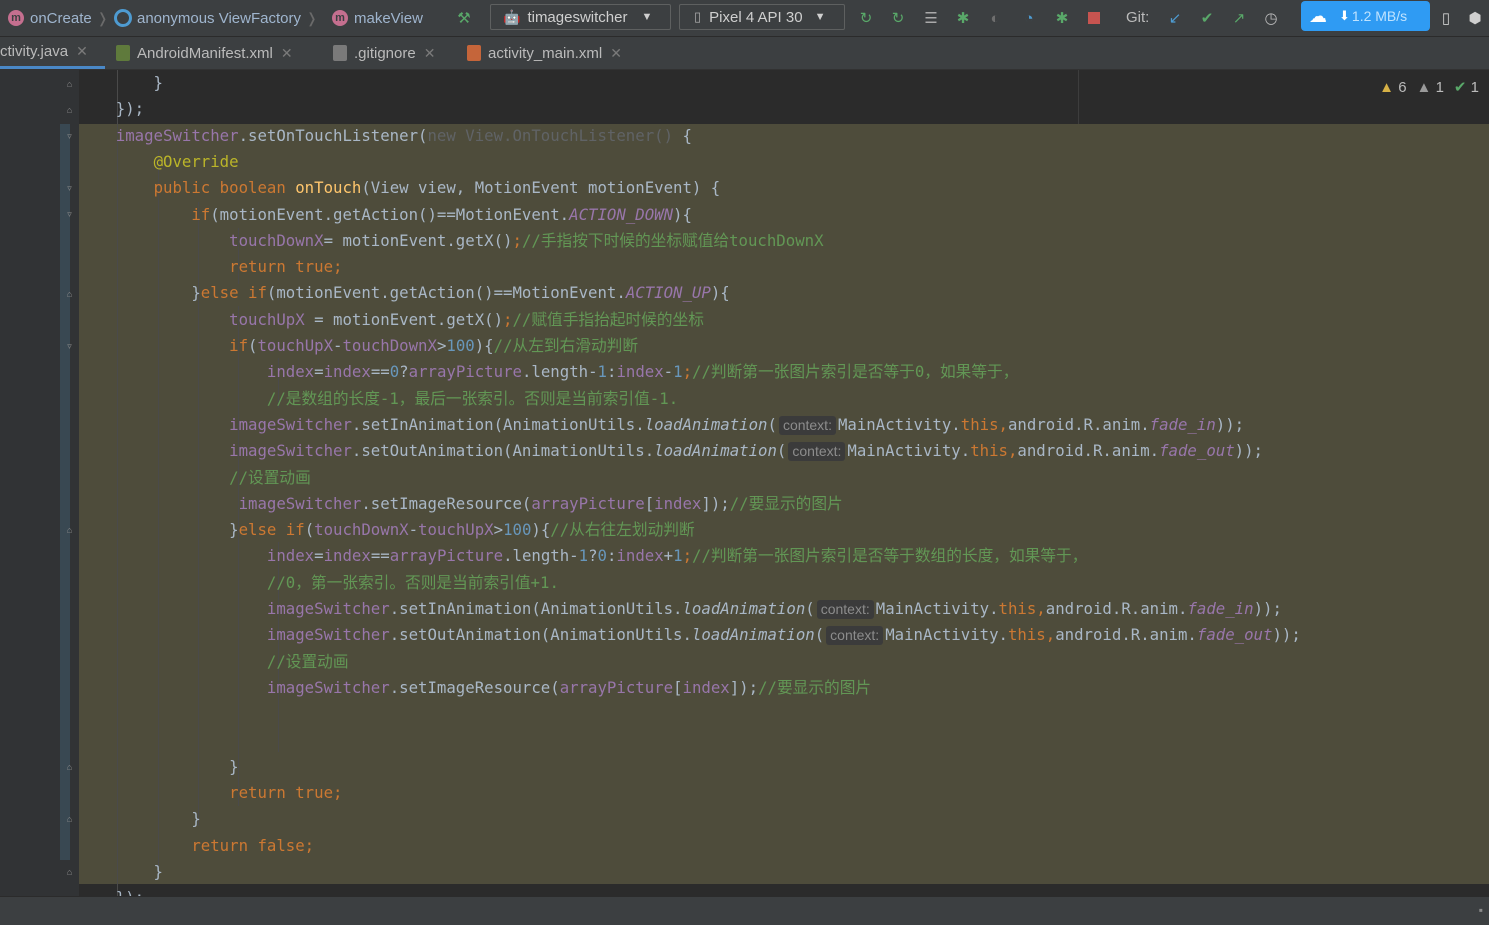 Image resolution: width=1489 pixels, height=925 pixels. What do you see at coordinates (1062, 18) in the screenshot?
I see `attach-debugger-icon: ✱` at bounding box center [1062, 18].